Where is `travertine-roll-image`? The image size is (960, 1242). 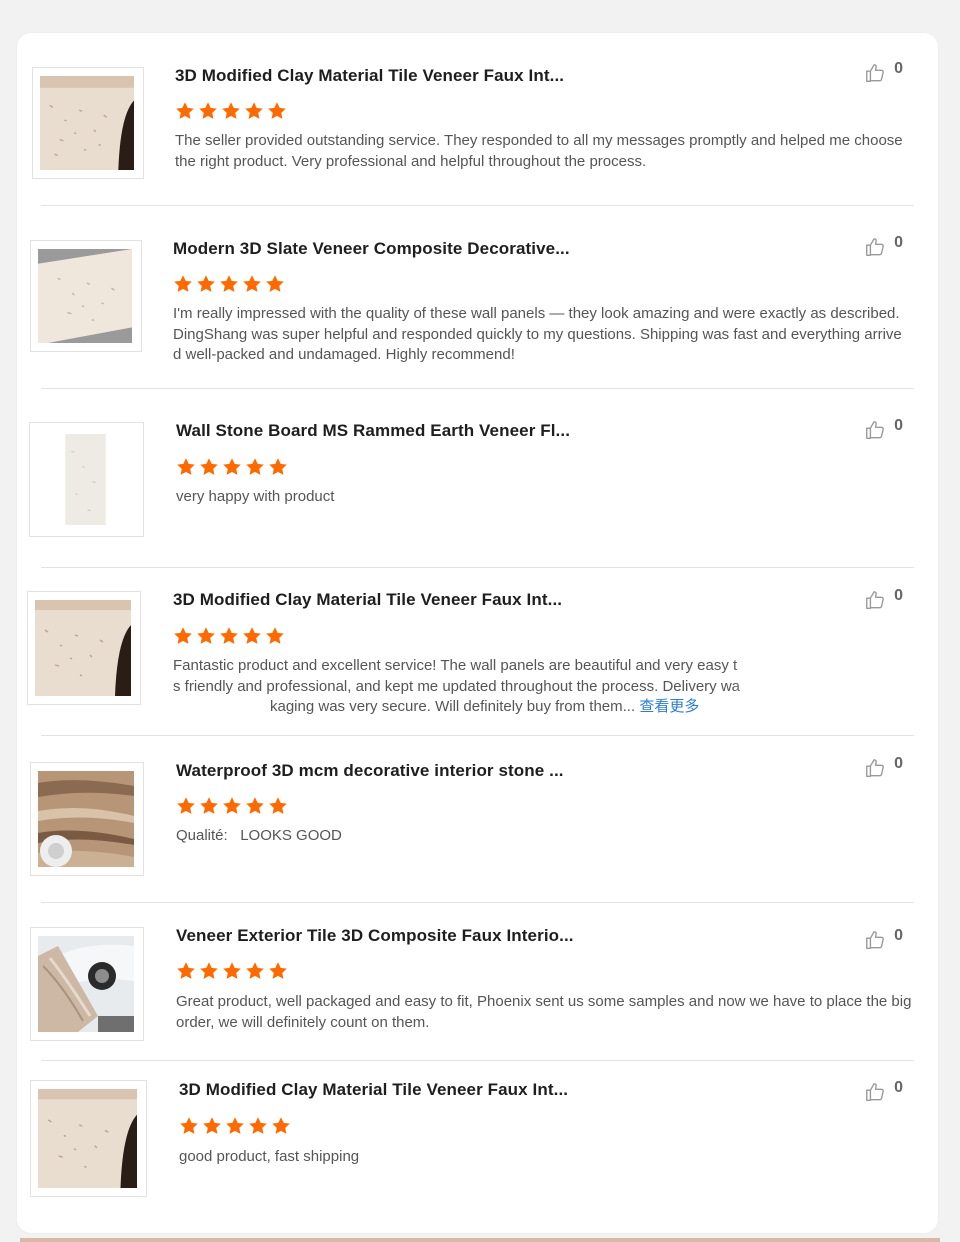 travertine-roll-image is located at coordinates (86, 819).